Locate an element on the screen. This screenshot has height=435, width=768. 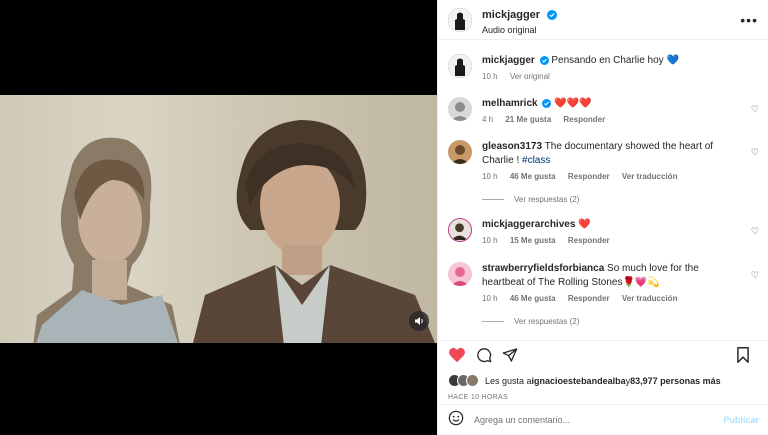
bookmark-icon is located at coordinates (743, 355).